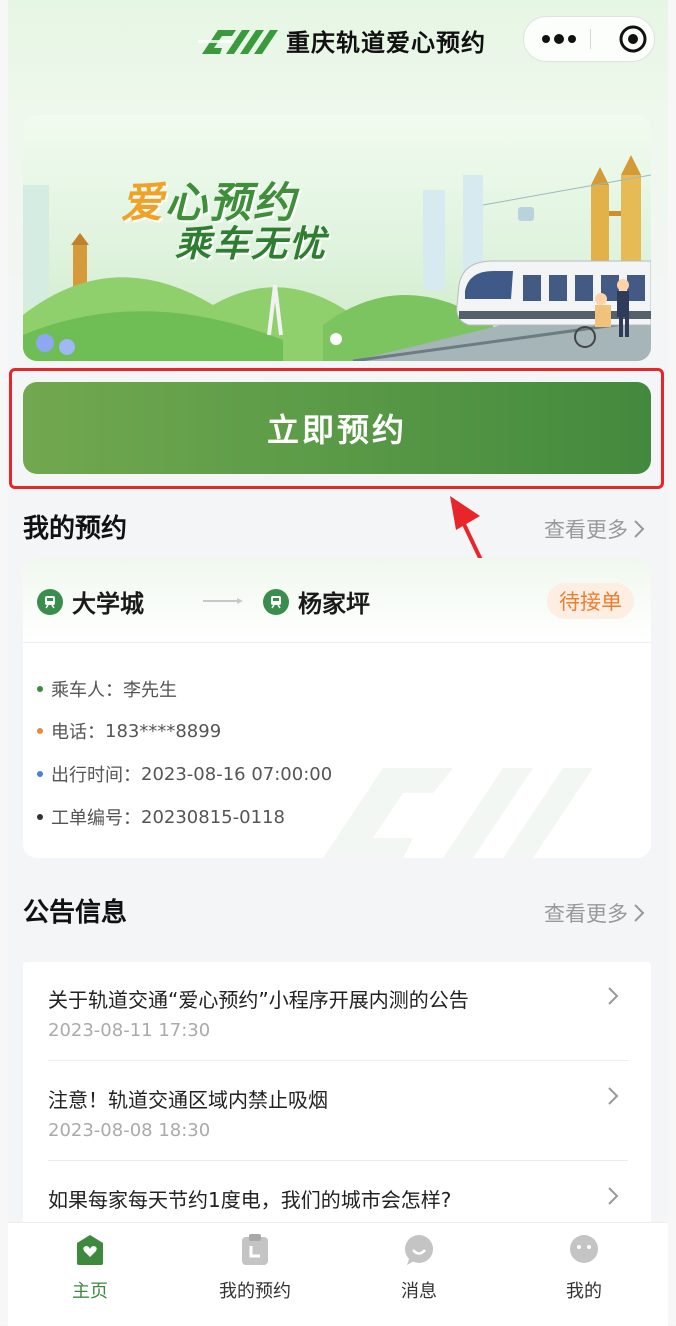 This screenshot has width=676, height=1326. I want to click on banner-illustration, so click(337, 258).